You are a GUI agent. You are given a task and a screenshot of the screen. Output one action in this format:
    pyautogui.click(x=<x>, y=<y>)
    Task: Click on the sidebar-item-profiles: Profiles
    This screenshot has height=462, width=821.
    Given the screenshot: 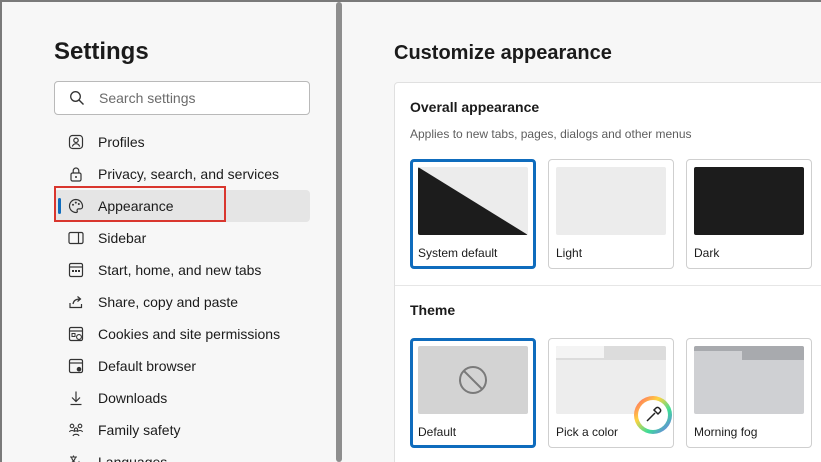 What is the action you would take?
    pyautogui.click(x=182, y=142)
    